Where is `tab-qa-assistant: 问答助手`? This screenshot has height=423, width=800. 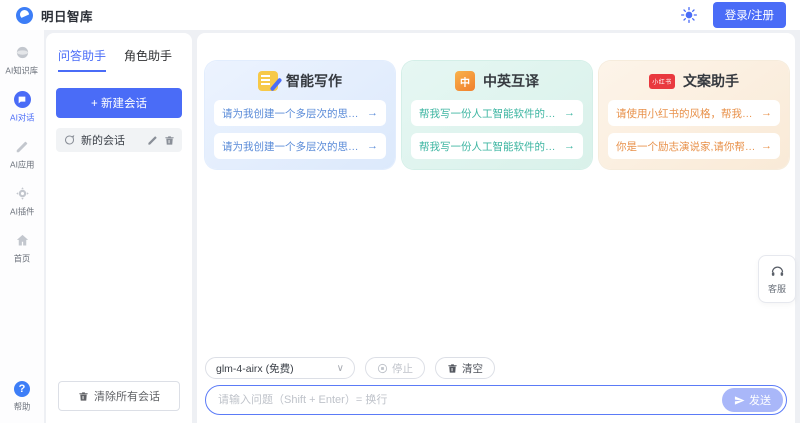
tab-qa-assistant: 问答助手 is located at coordinates (82, 59).